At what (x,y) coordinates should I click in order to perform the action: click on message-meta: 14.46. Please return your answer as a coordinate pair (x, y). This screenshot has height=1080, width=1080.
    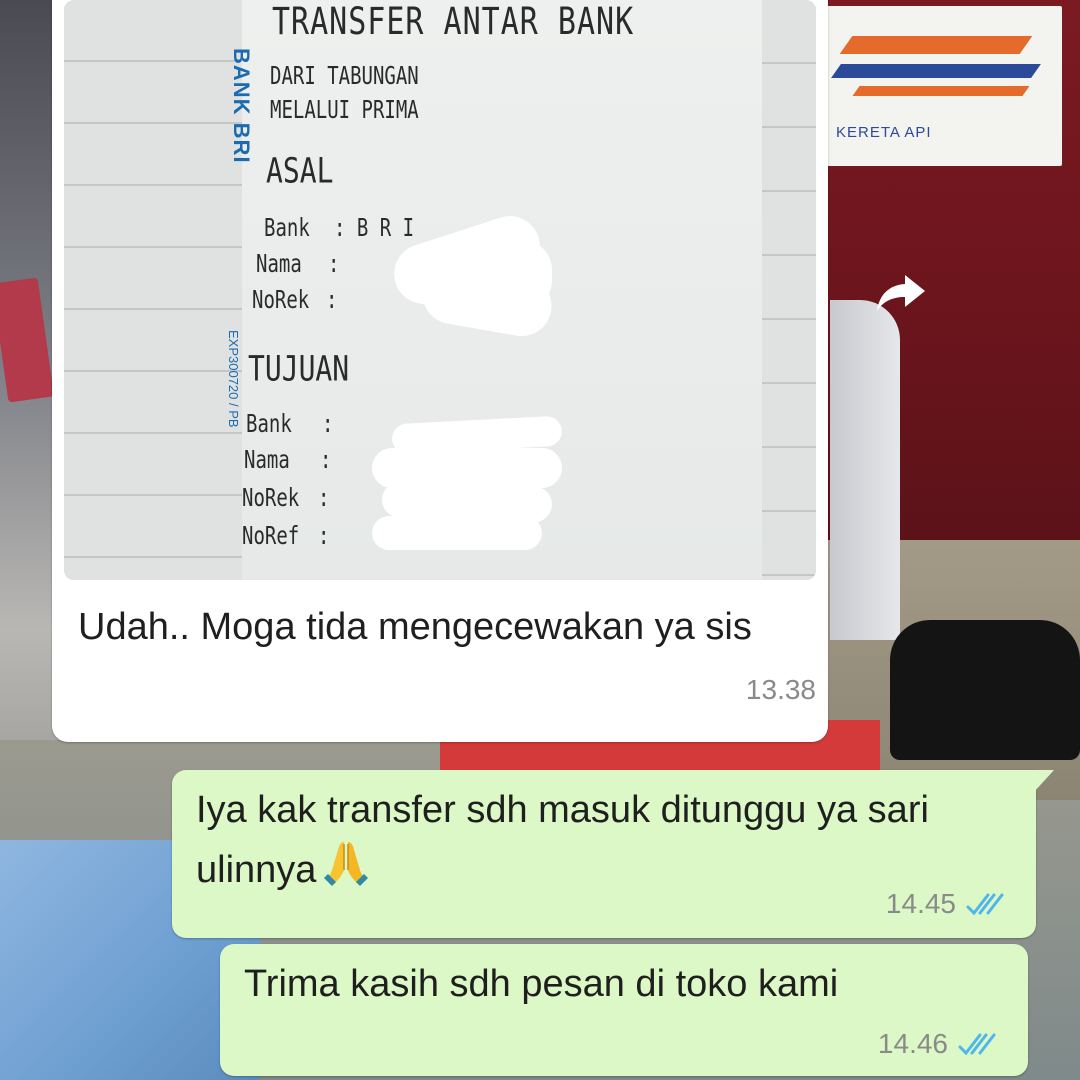
    Looking at the image, I should click on (940, 1044).